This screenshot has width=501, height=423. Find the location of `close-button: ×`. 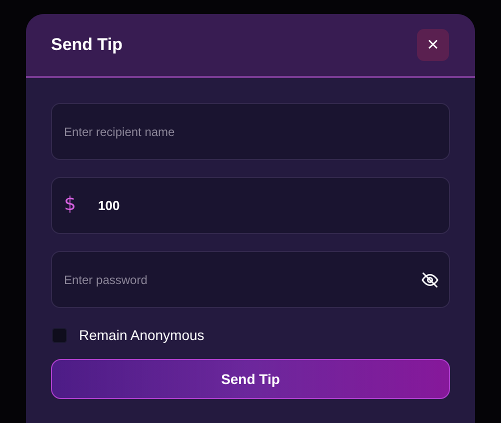

close-button: × is located at coordinates (433, 45).